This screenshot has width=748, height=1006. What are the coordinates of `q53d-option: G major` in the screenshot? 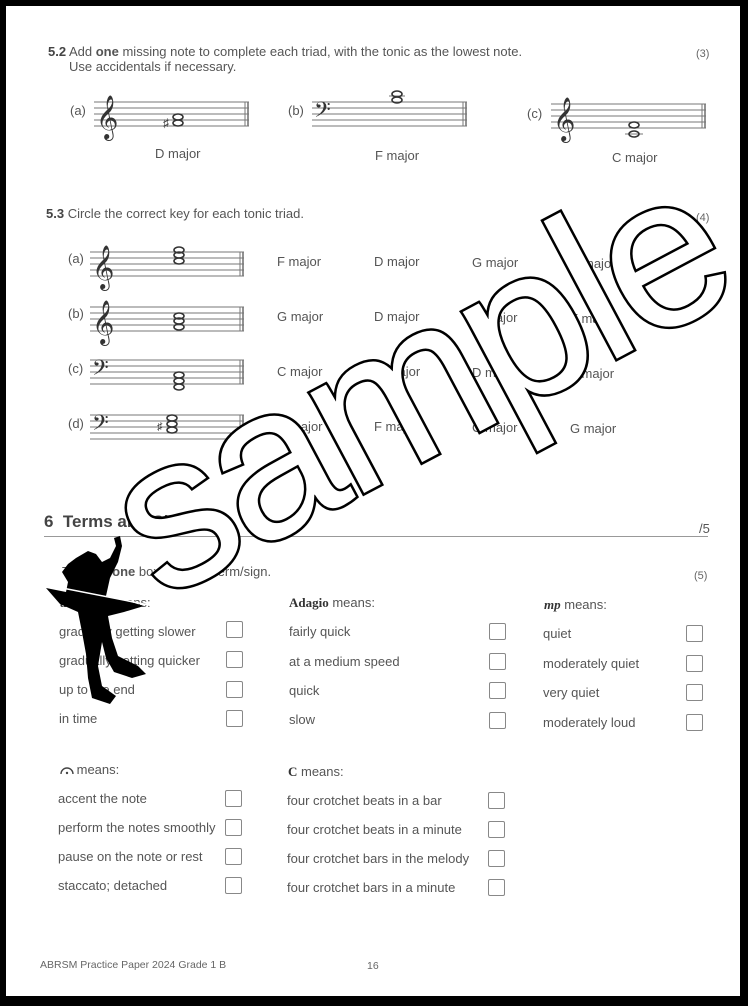 It's located at (593, 428).